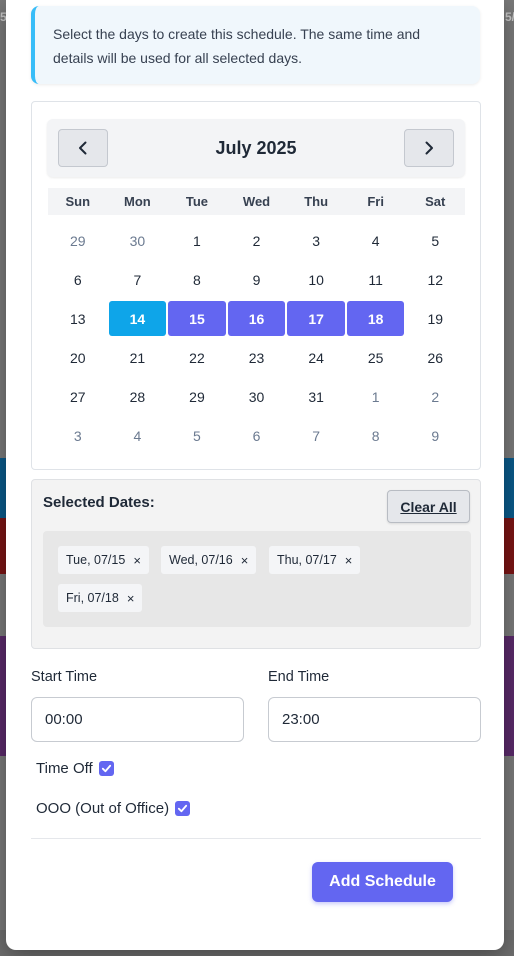  I want to click on calendar-day: 23, so click(257, 357).